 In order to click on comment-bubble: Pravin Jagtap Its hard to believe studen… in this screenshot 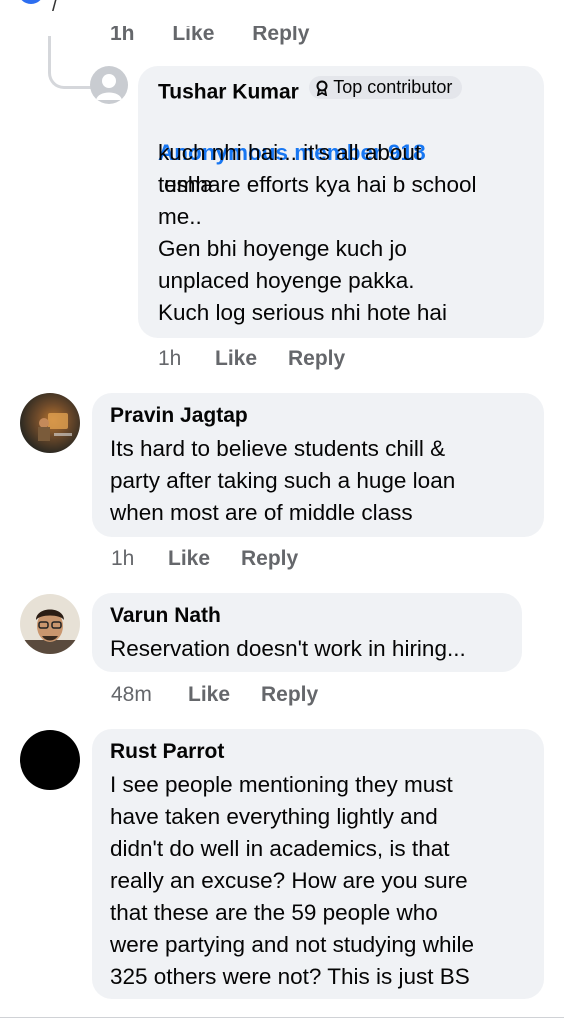, I will do `click(318, 465)`.